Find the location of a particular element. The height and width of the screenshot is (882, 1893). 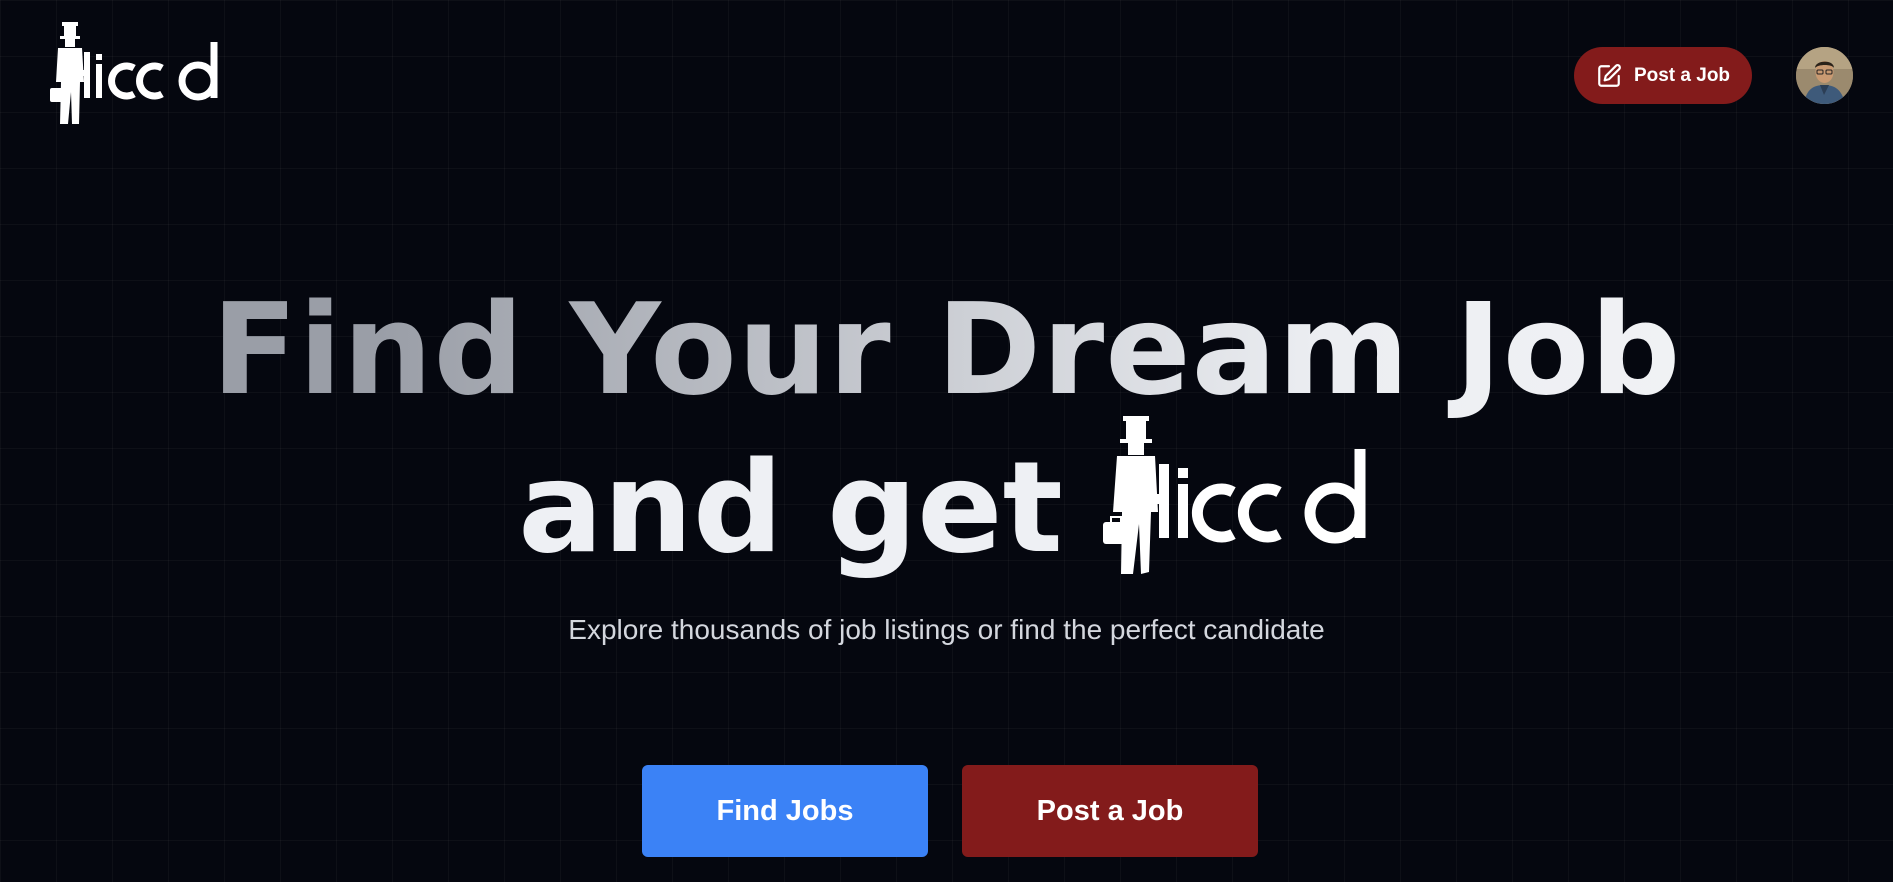

header-logo is located at coordinates (138, 76).